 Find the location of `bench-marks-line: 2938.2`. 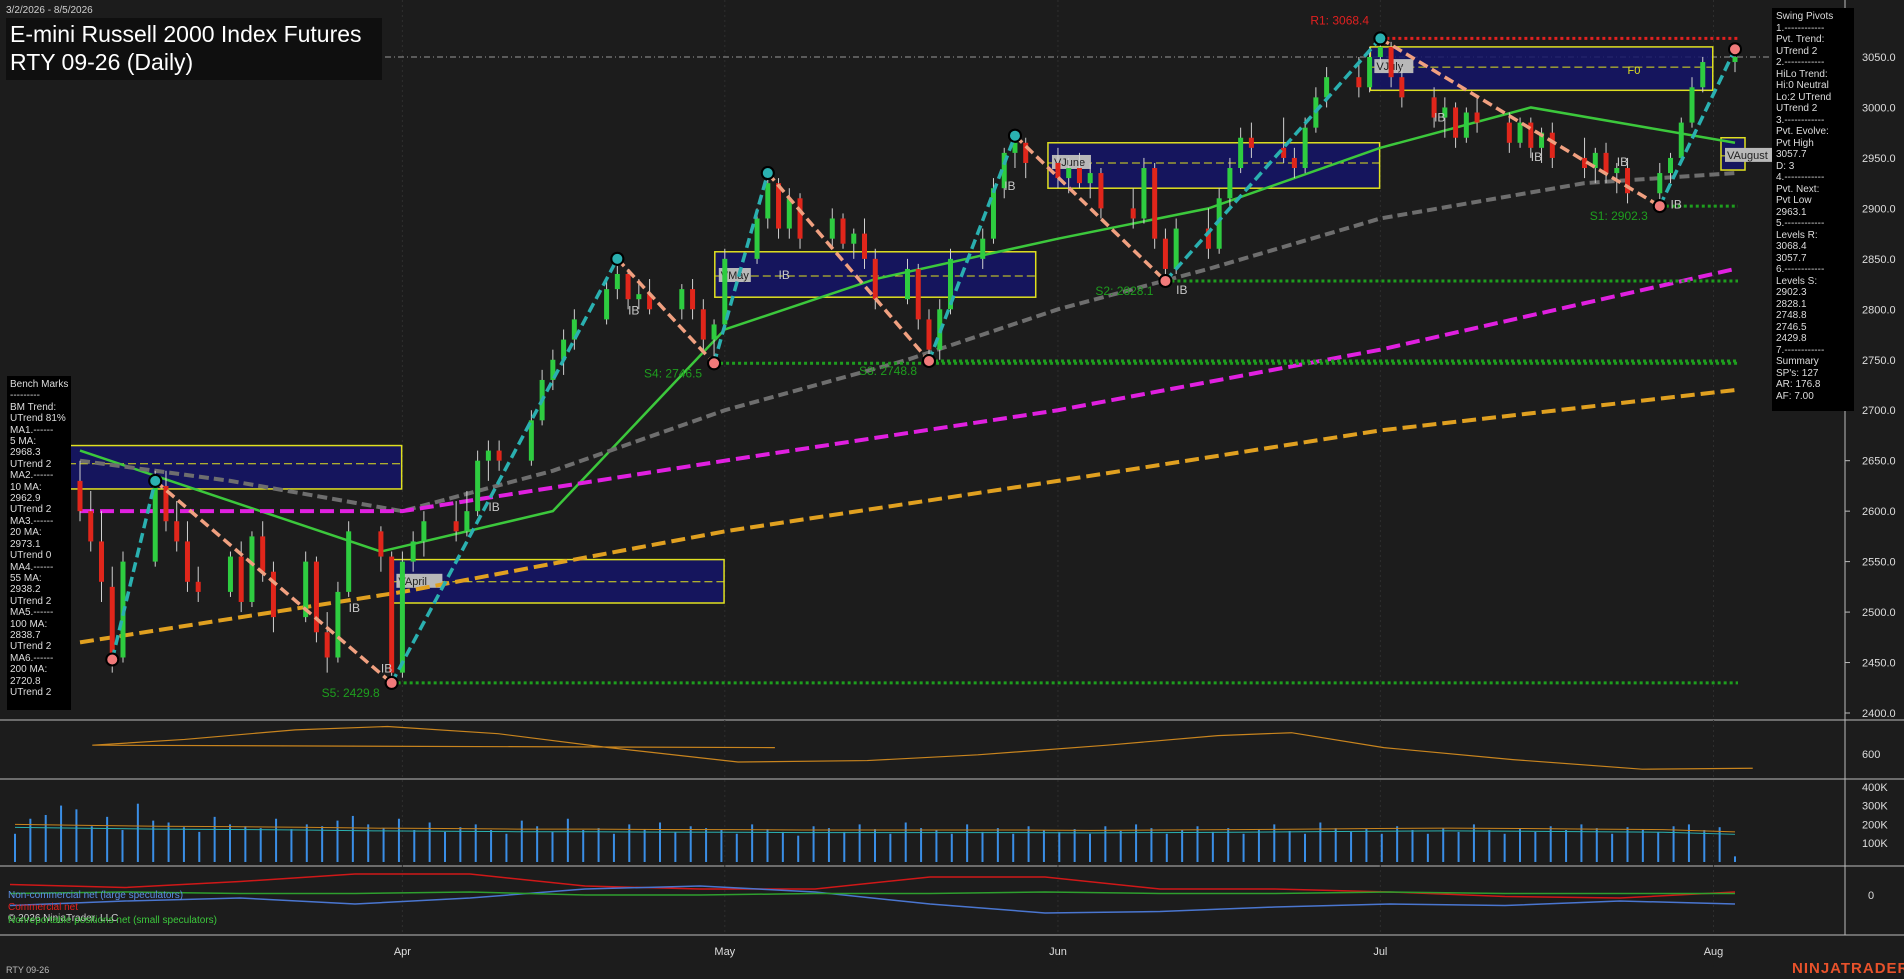

bench-marks-line: 2938.2 is located at coordinates (25, 590).